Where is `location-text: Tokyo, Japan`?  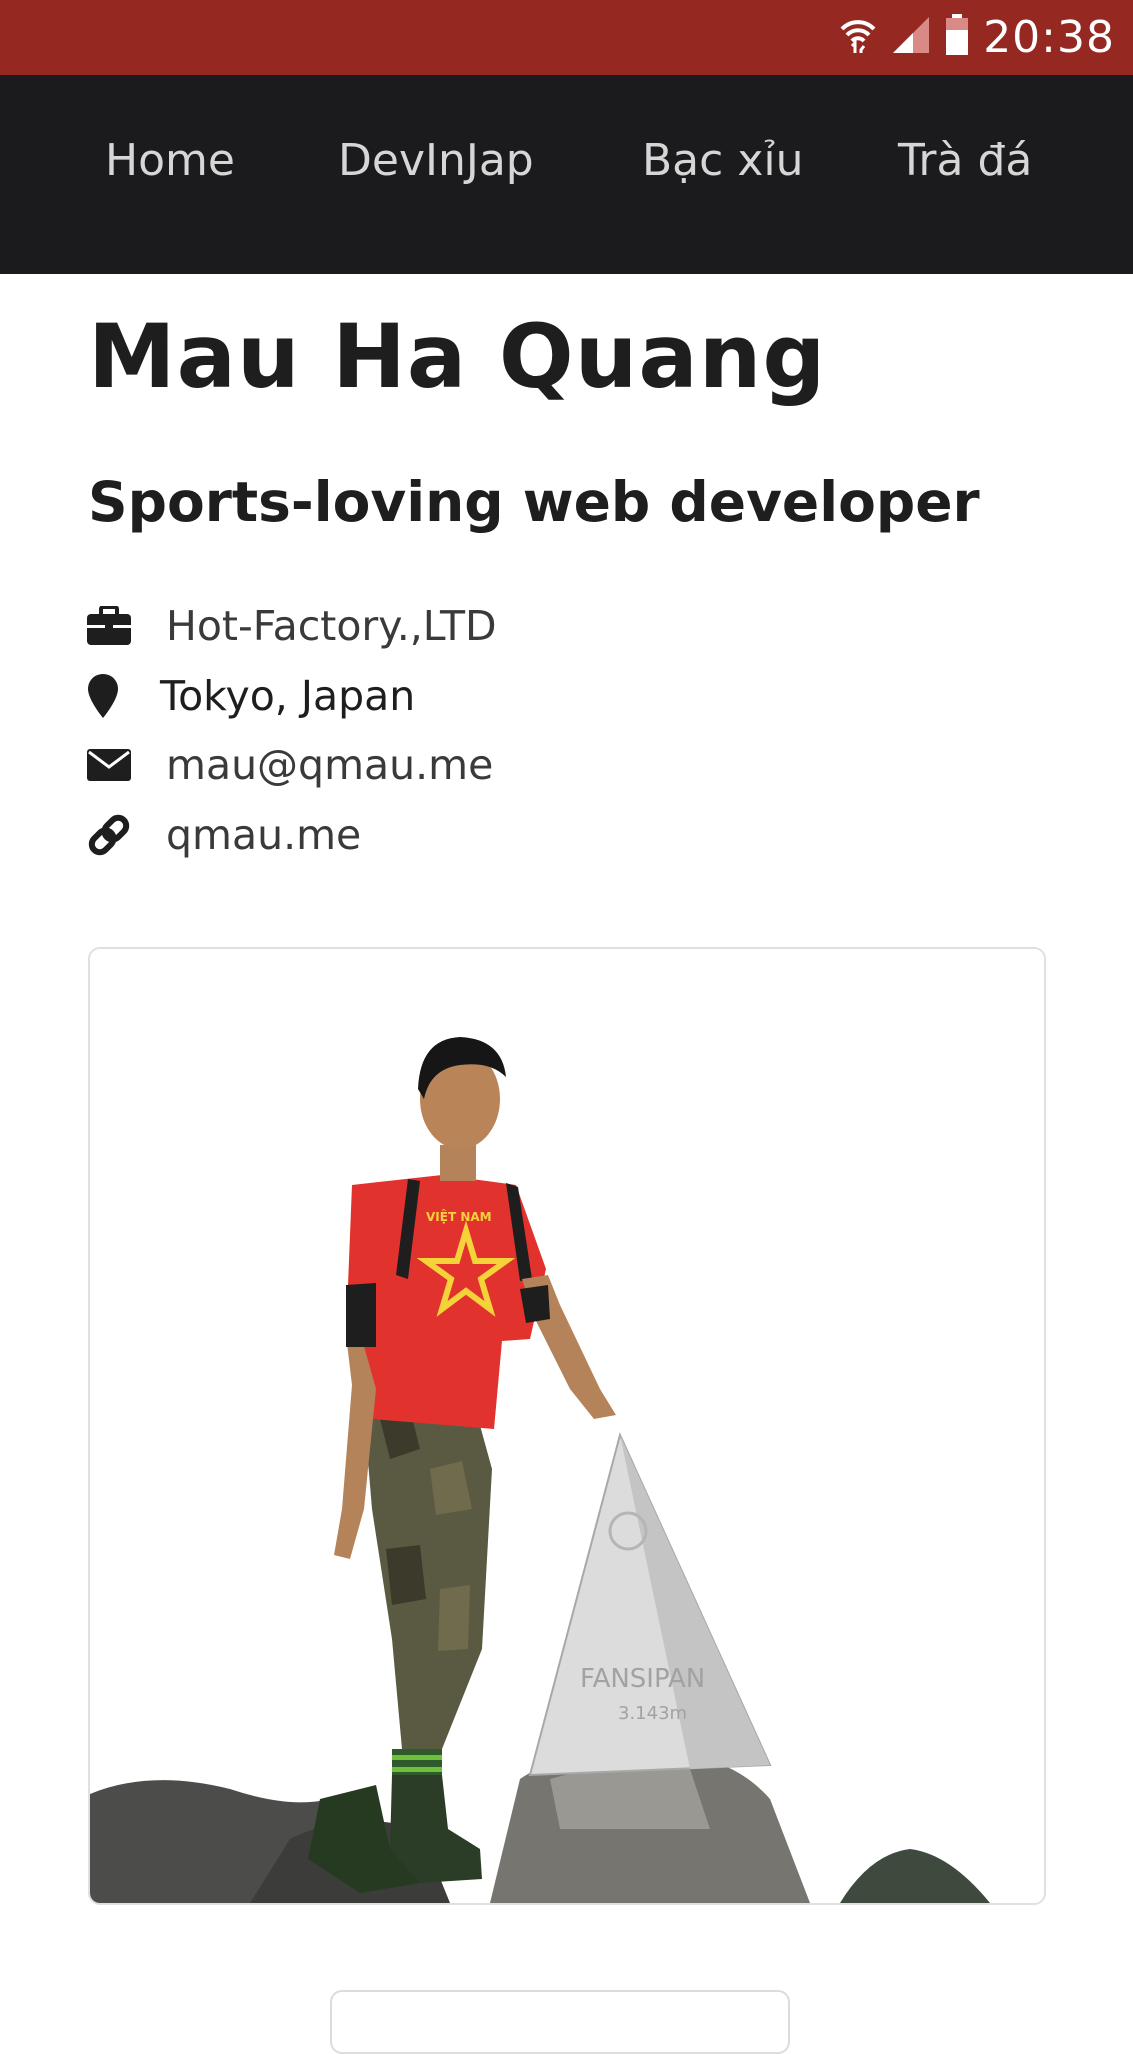
location-text: Tokyo, Japan is located at coordinates (288, 696).